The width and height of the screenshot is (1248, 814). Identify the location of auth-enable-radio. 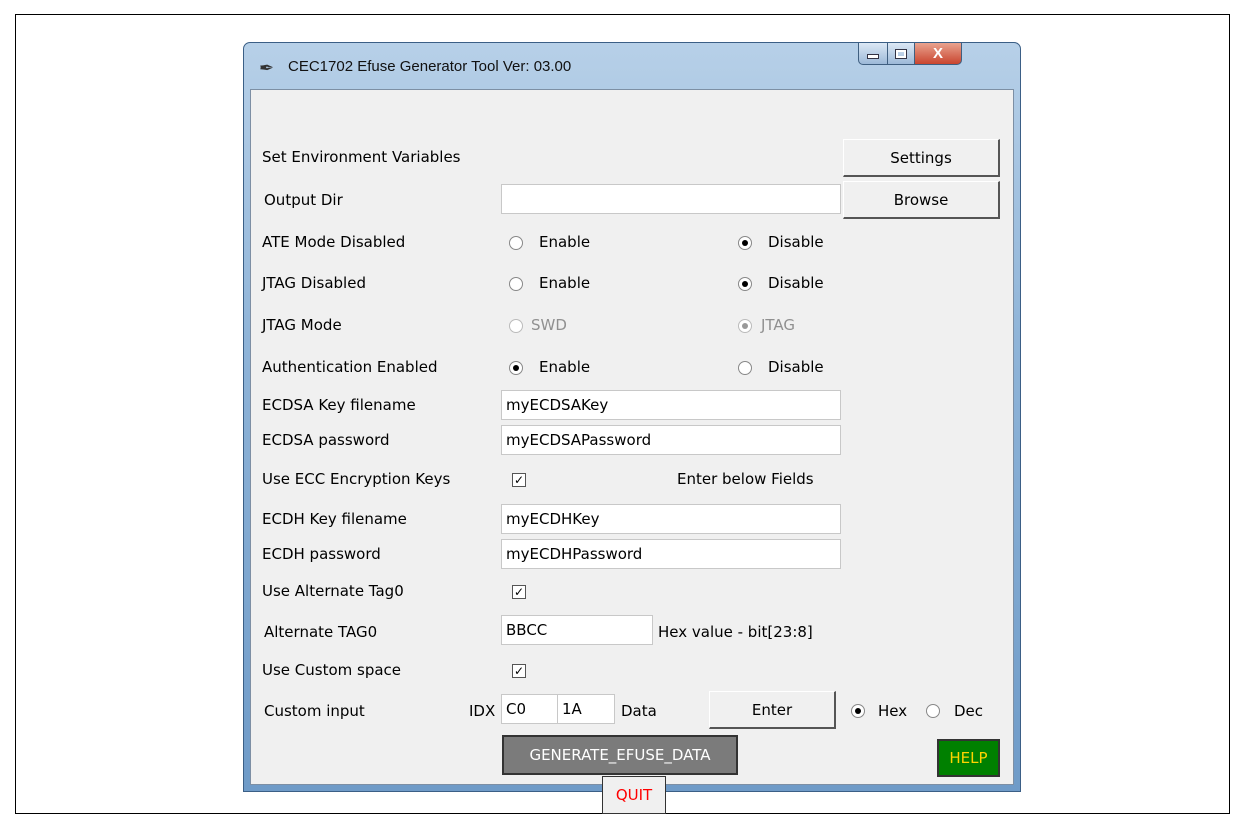
(516, 368).